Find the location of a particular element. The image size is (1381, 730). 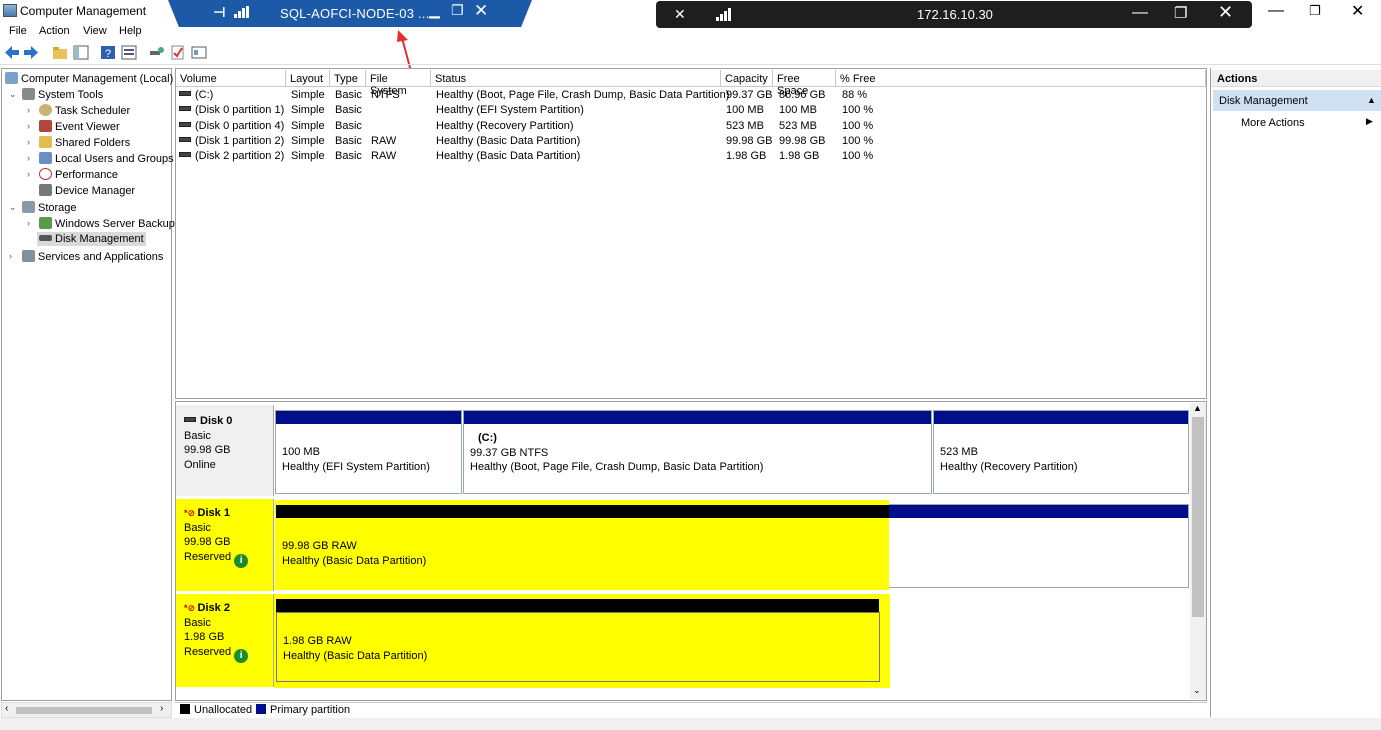

legend-primary: Primary partition is located at coordinates (310, 710).